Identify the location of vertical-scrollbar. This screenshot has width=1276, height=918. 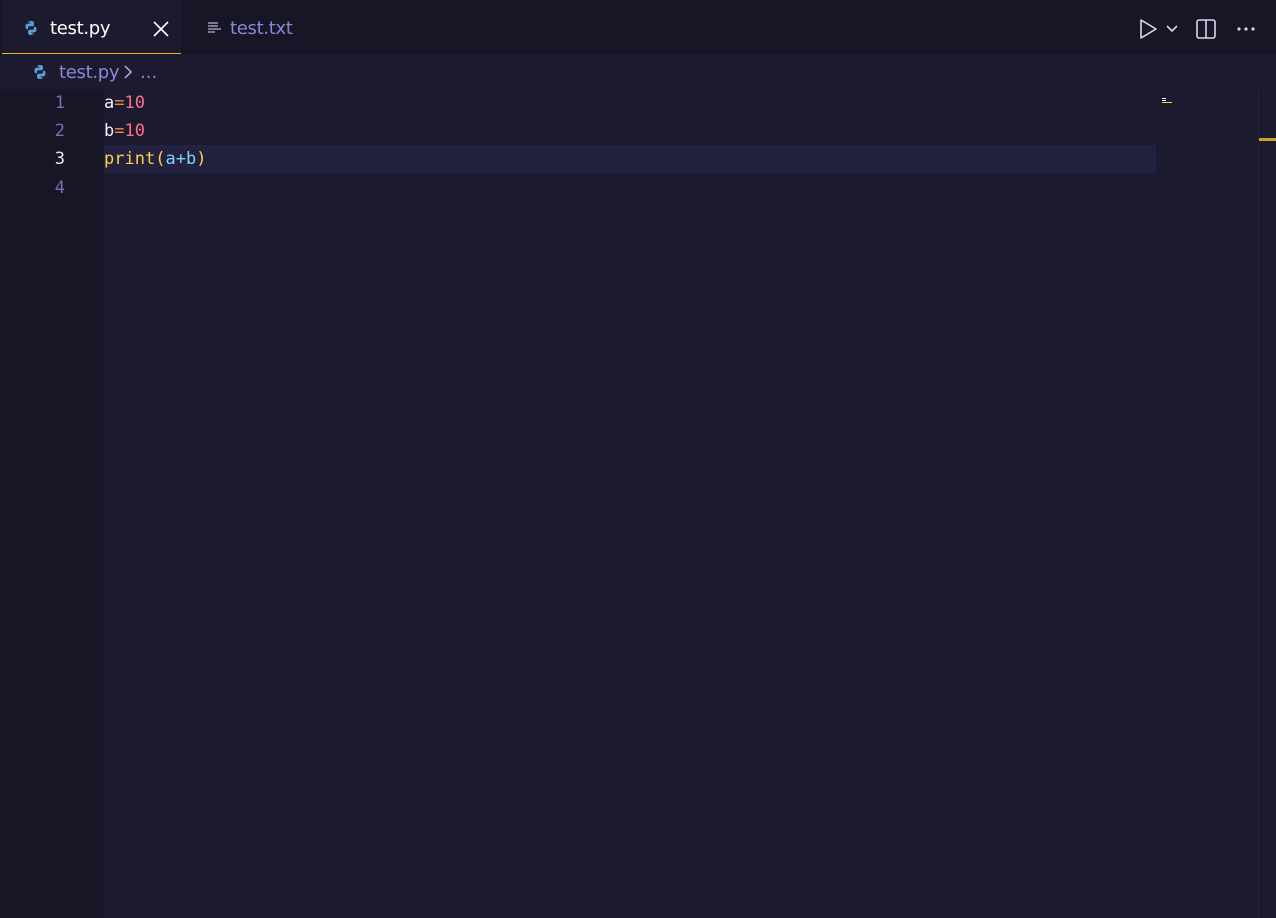
(1258, 503).